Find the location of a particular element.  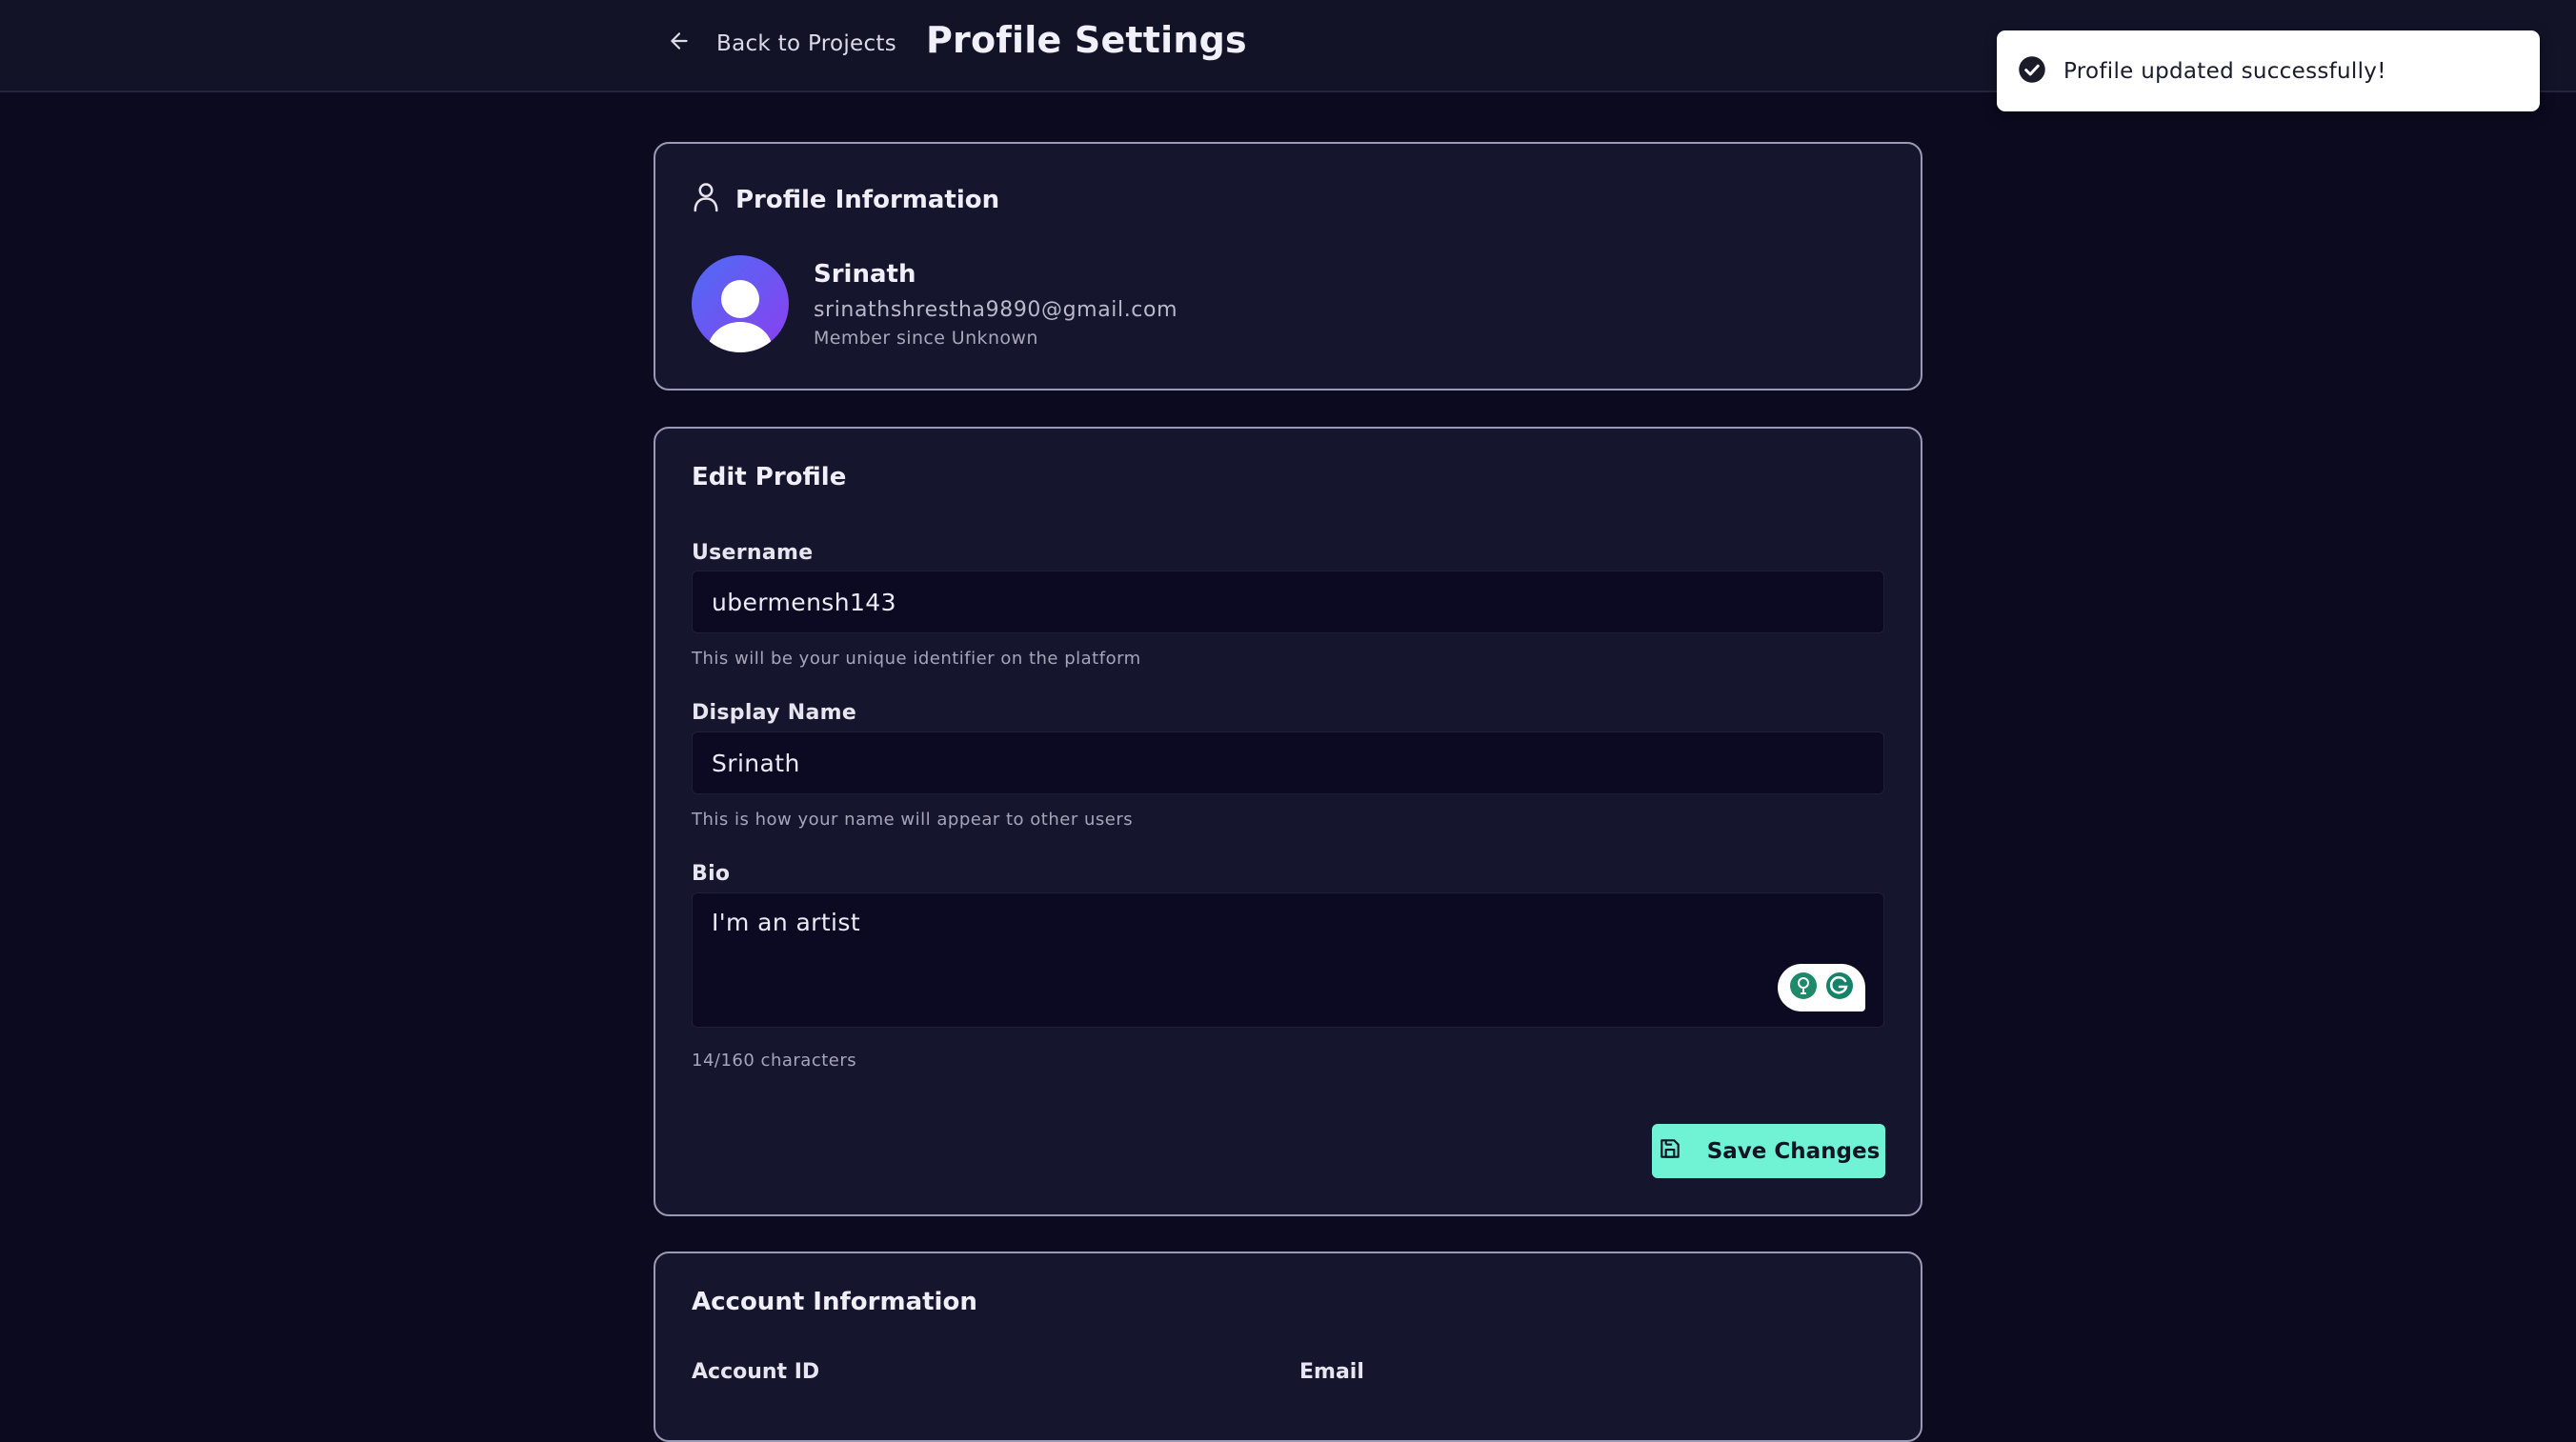

save-icon is located at coordinates (1670, 1151).